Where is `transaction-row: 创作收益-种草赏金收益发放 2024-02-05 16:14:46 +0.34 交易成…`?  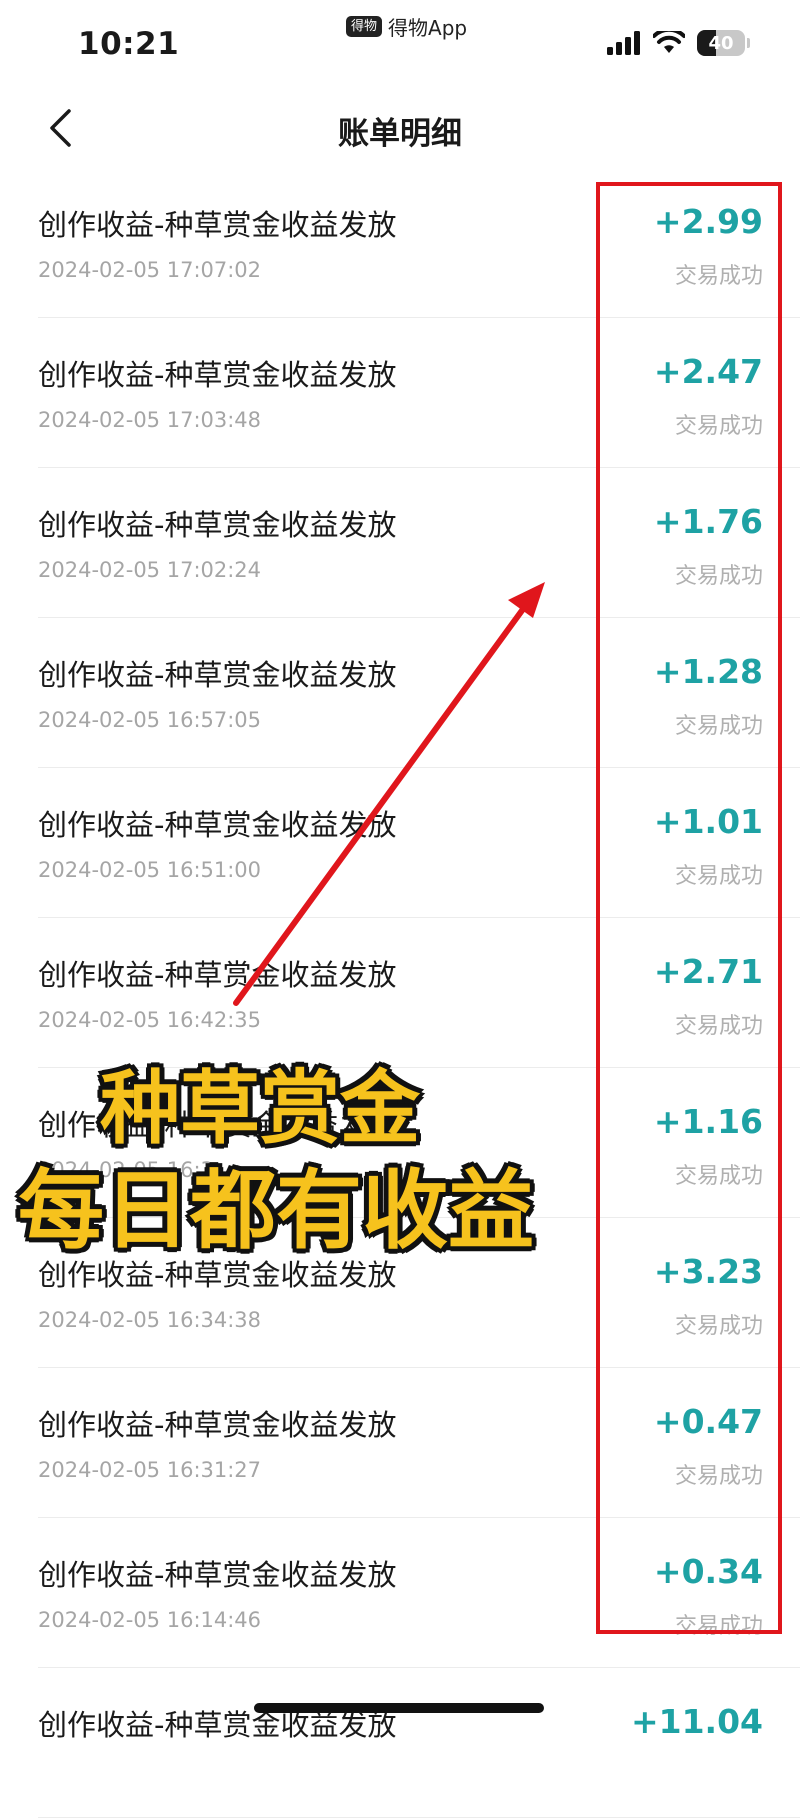
transaction-row: 创作收益-种草赏金收益发放 2024-02-05 16:14:46 +0.34 交易成… is located at coordinates (400, 1593).